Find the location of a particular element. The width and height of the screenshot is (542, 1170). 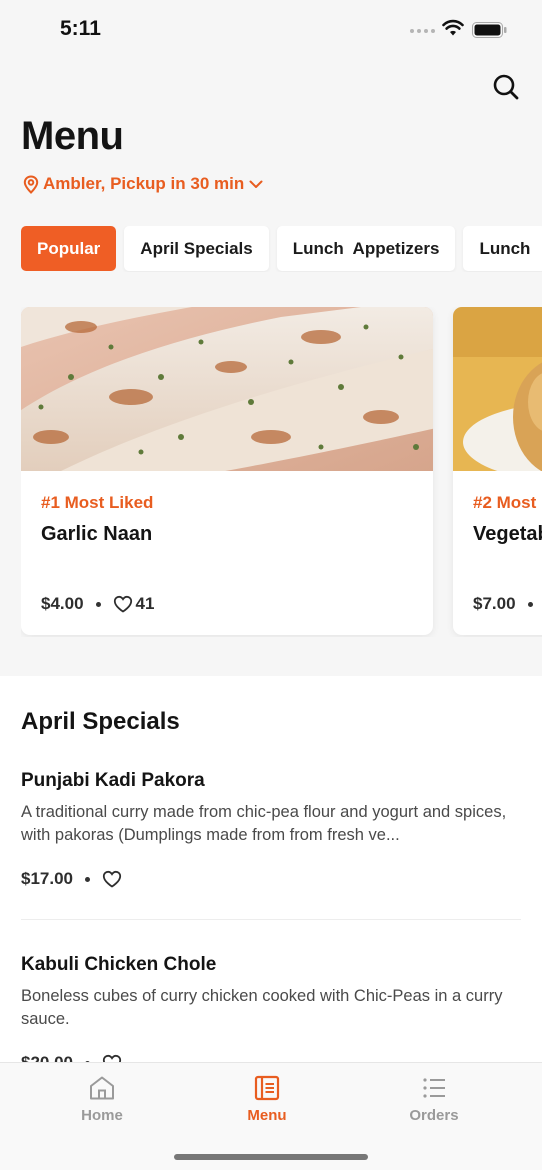

tab-orders-label: Orders is located at coordinates (434, 1115).